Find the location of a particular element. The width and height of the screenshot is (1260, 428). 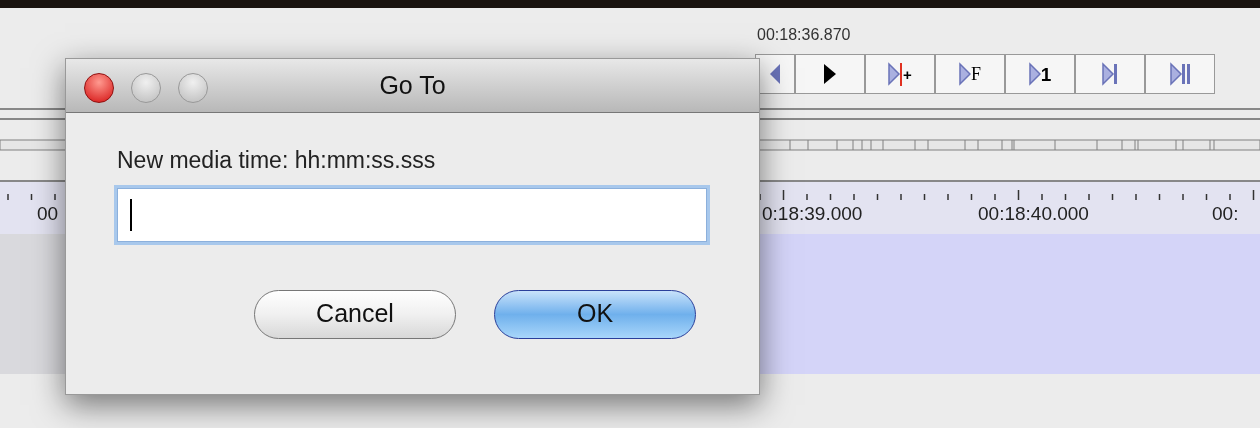

button-label: 1 is located at coordinates (1046, 74).